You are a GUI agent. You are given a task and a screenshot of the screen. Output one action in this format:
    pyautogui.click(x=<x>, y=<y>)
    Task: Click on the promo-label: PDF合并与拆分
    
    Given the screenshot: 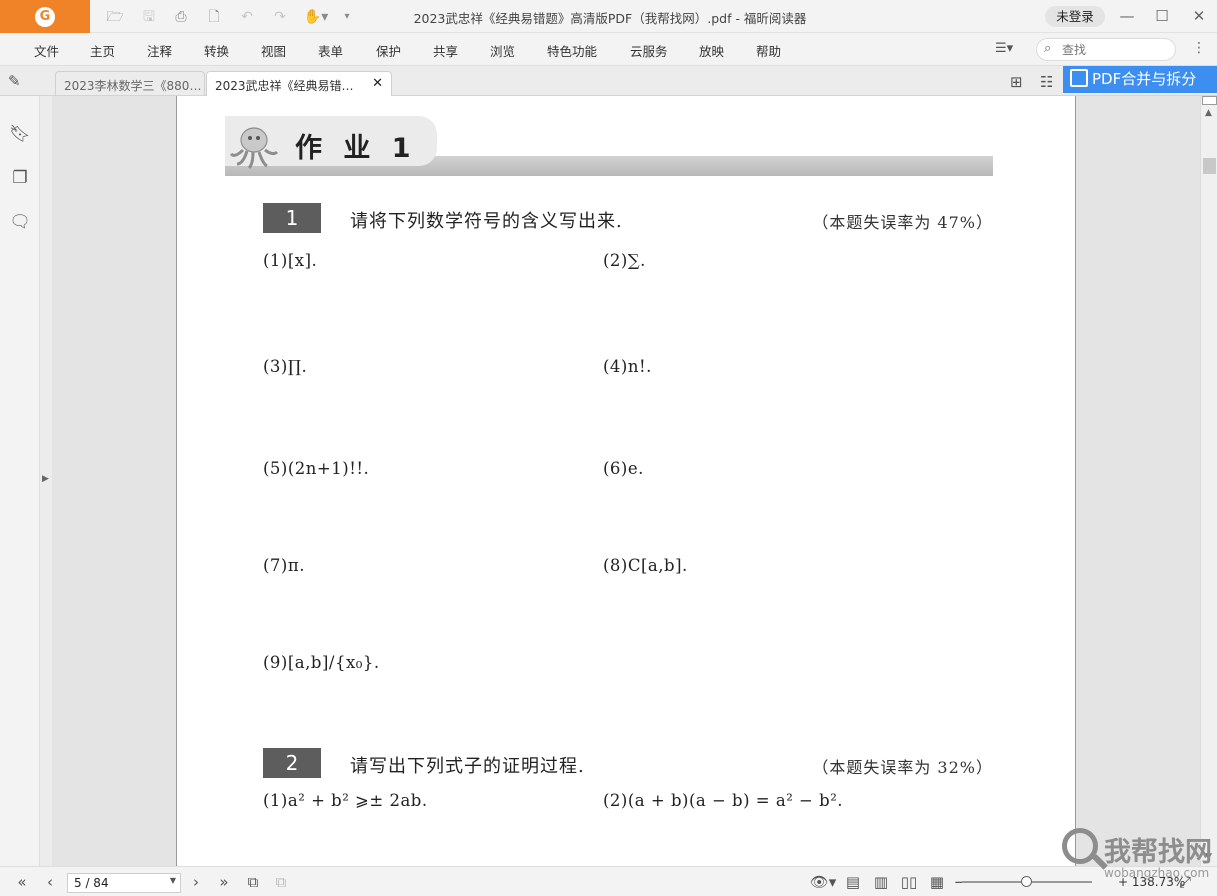 What is the action you would take?
    pyautogui.click(x=1144, y=79)
    